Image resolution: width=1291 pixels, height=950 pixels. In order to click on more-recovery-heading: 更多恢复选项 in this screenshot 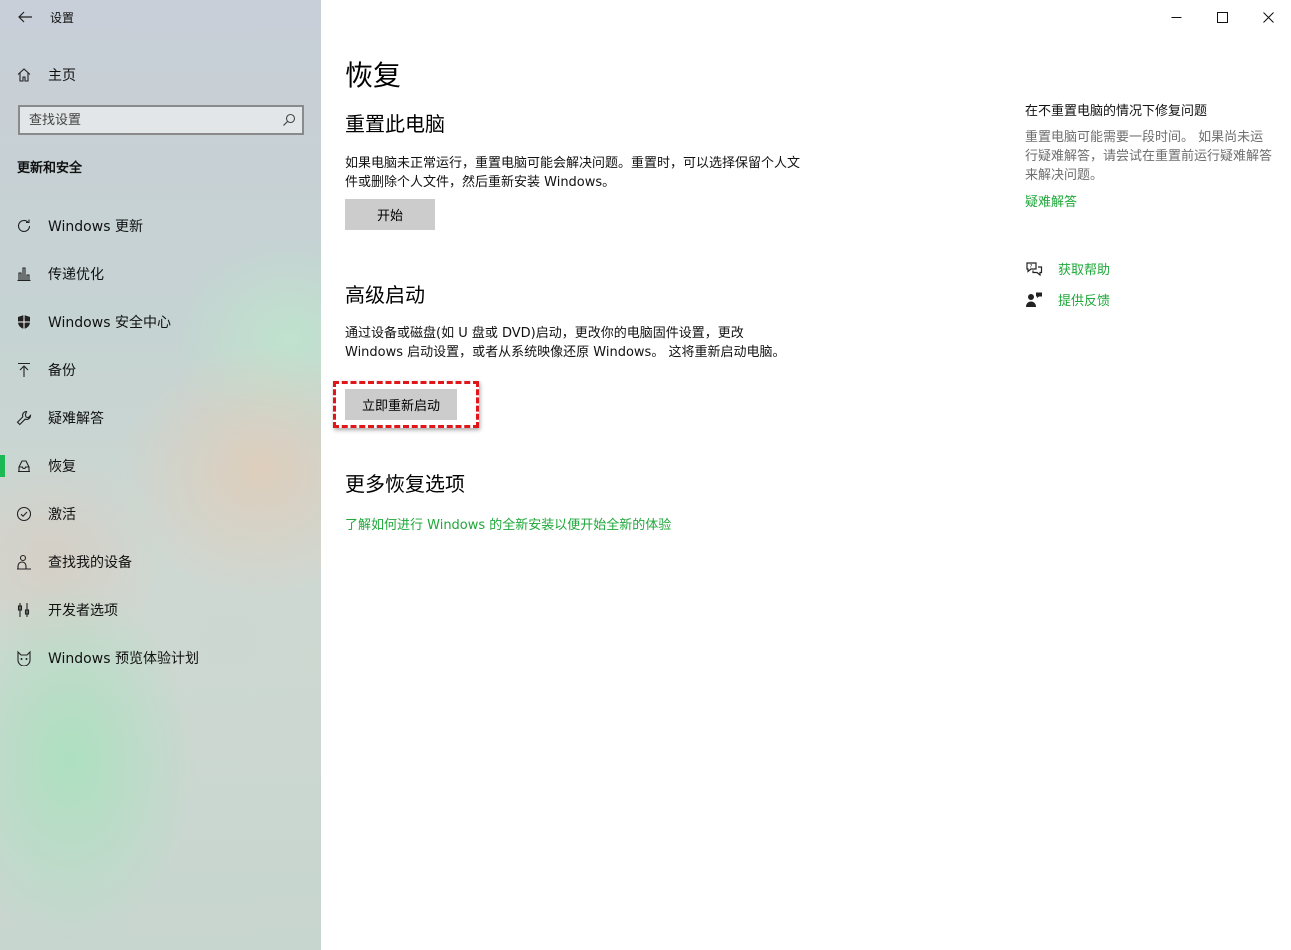, I will do `click(405, 484)`.